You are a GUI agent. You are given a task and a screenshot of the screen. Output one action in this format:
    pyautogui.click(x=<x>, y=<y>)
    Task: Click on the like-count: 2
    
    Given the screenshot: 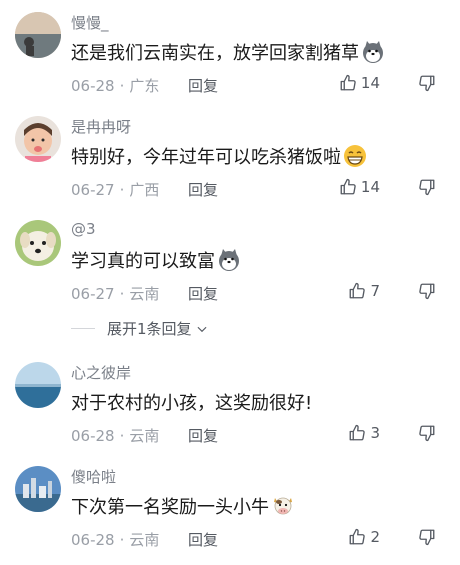 What is the action you would take?
    pyautogui.click(x=375, y=537)
    